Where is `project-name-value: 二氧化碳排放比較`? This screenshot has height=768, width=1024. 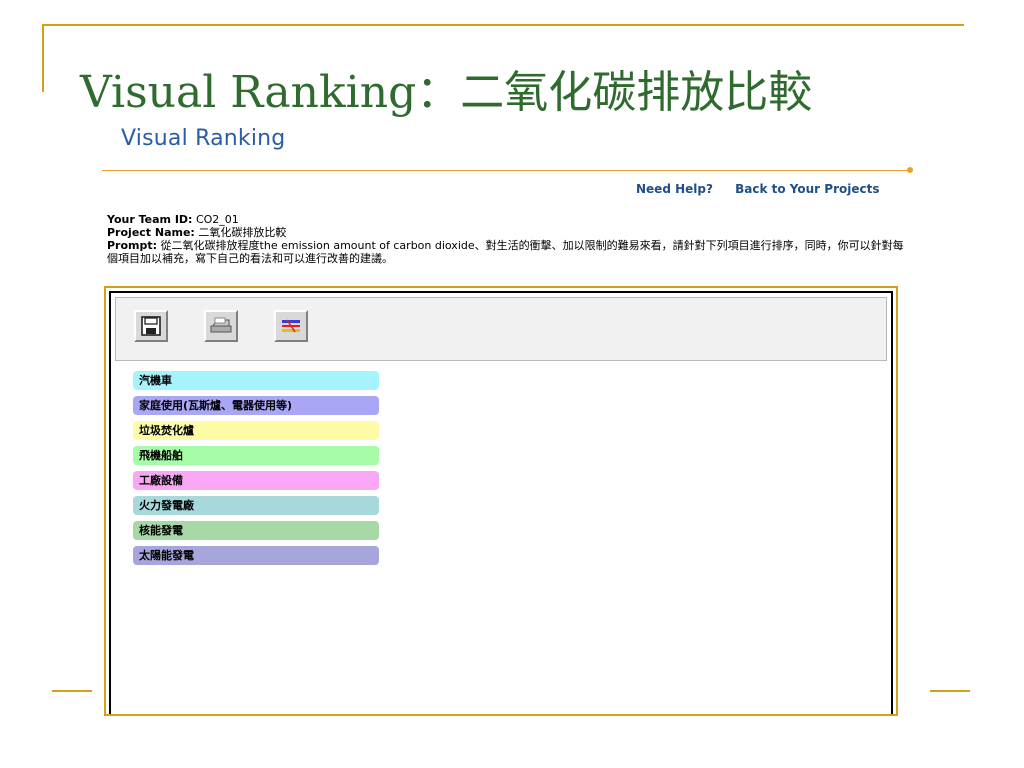
project-name-value: 二氧化碳排放比較 is located at coordinates (242, 232).